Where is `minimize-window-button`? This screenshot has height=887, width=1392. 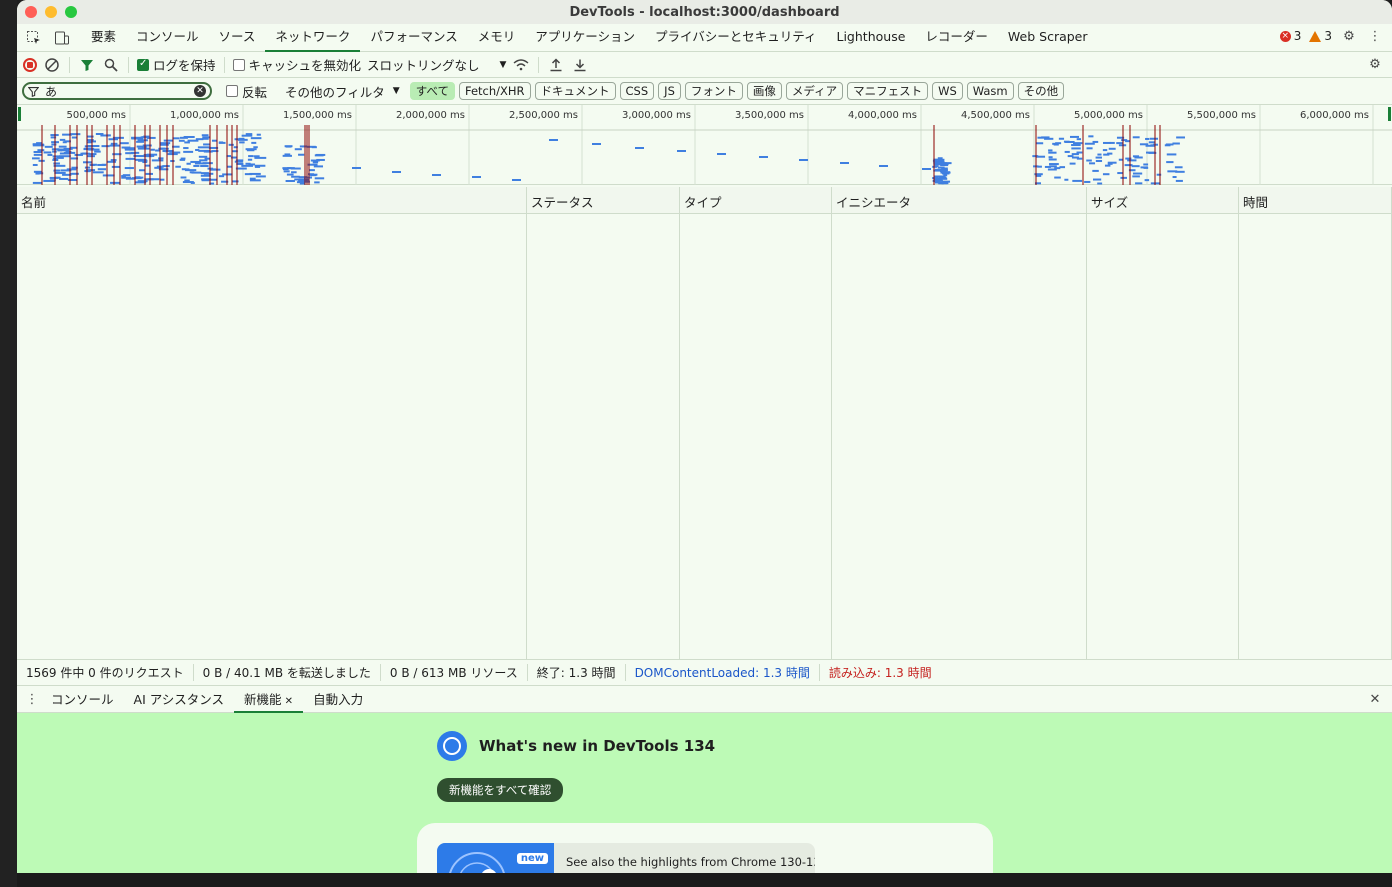 minimize-window-button is located at coordinates (51, 12).